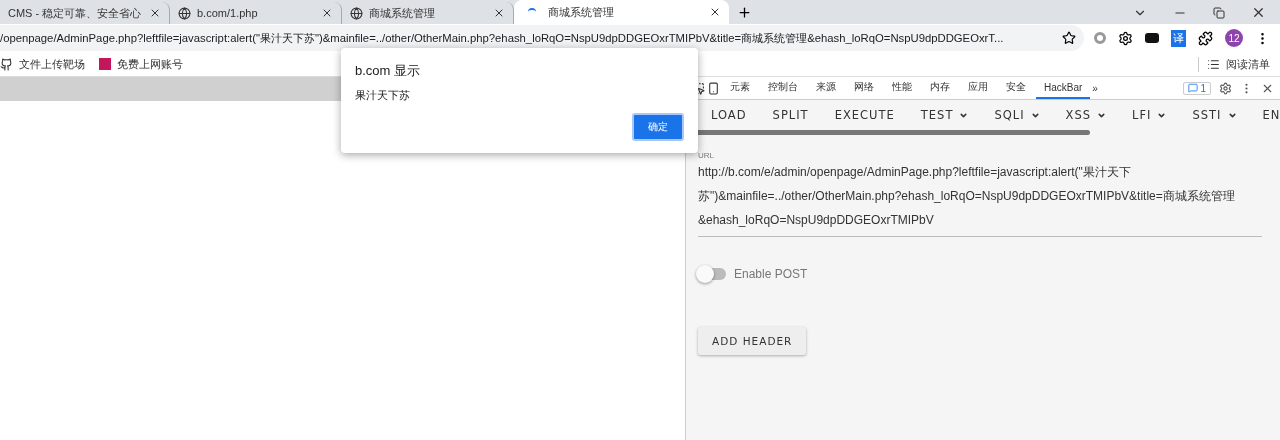 This screenshot has width=1280, height=440. What do you see at coordinates (790, 115) in the screenshot?
I see `toolbar-button: SPLIT` at bounding box center [790, 115].